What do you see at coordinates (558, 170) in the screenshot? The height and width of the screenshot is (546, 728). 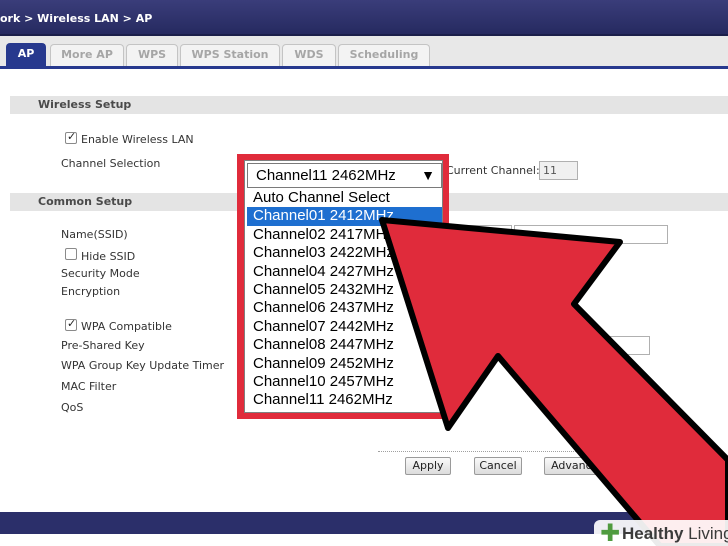 I see `current-channel-field: 11` at bounding box center [558, 170].